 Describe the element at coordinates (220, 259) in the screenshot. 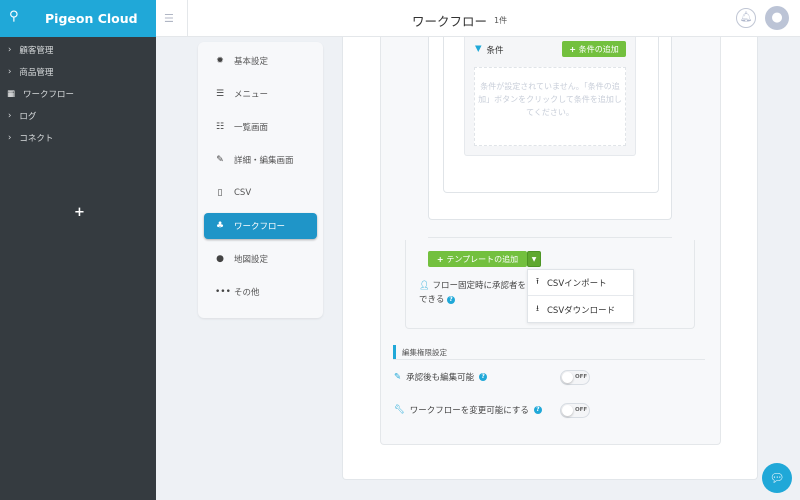

I see `map-marker-icon: ●` at that location.